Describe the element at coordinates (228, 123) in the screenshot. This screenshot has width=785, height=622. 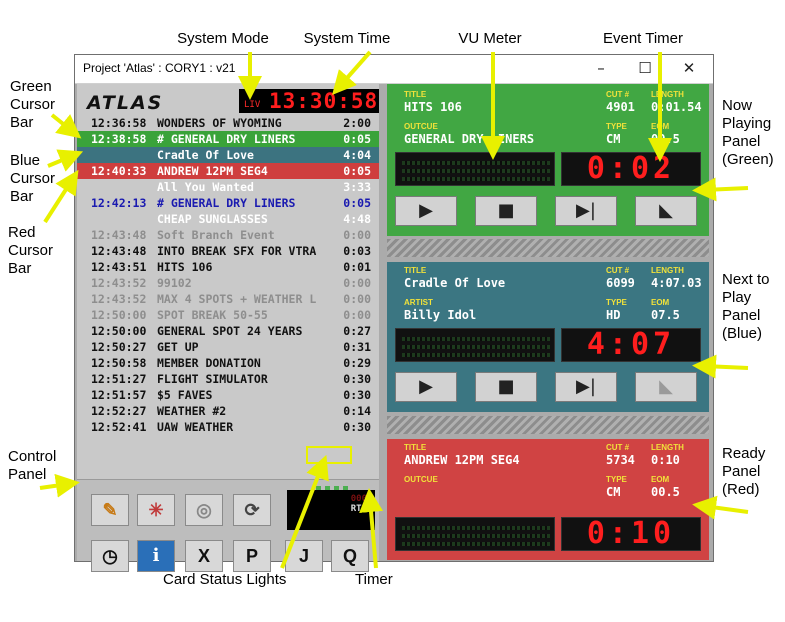
I see `log-row: 12:36:58 WONDERS OF WYOMING 2:00` at that location.